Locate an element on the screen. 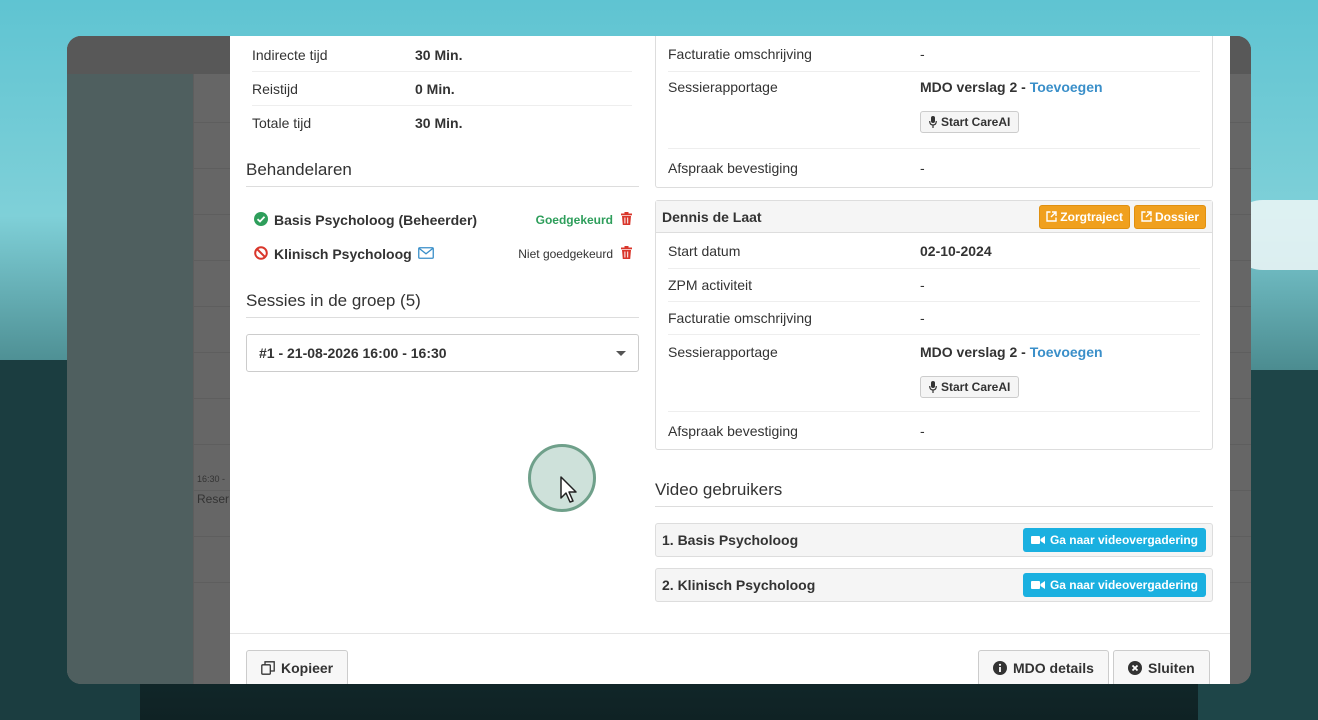  video-user-name: 2. Klinisch Psycholoog is located at coordinates (739, 585).